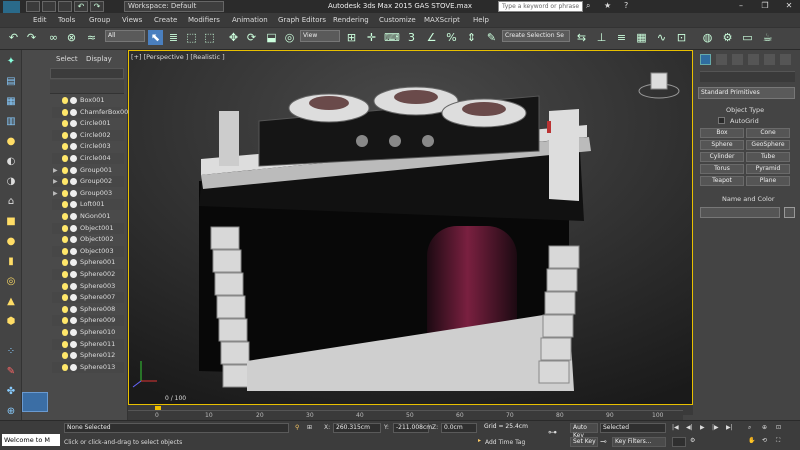 This screenshot has height=450, width=800. I want to click on window-crossing-icon: ⬚, so click(209, 37).